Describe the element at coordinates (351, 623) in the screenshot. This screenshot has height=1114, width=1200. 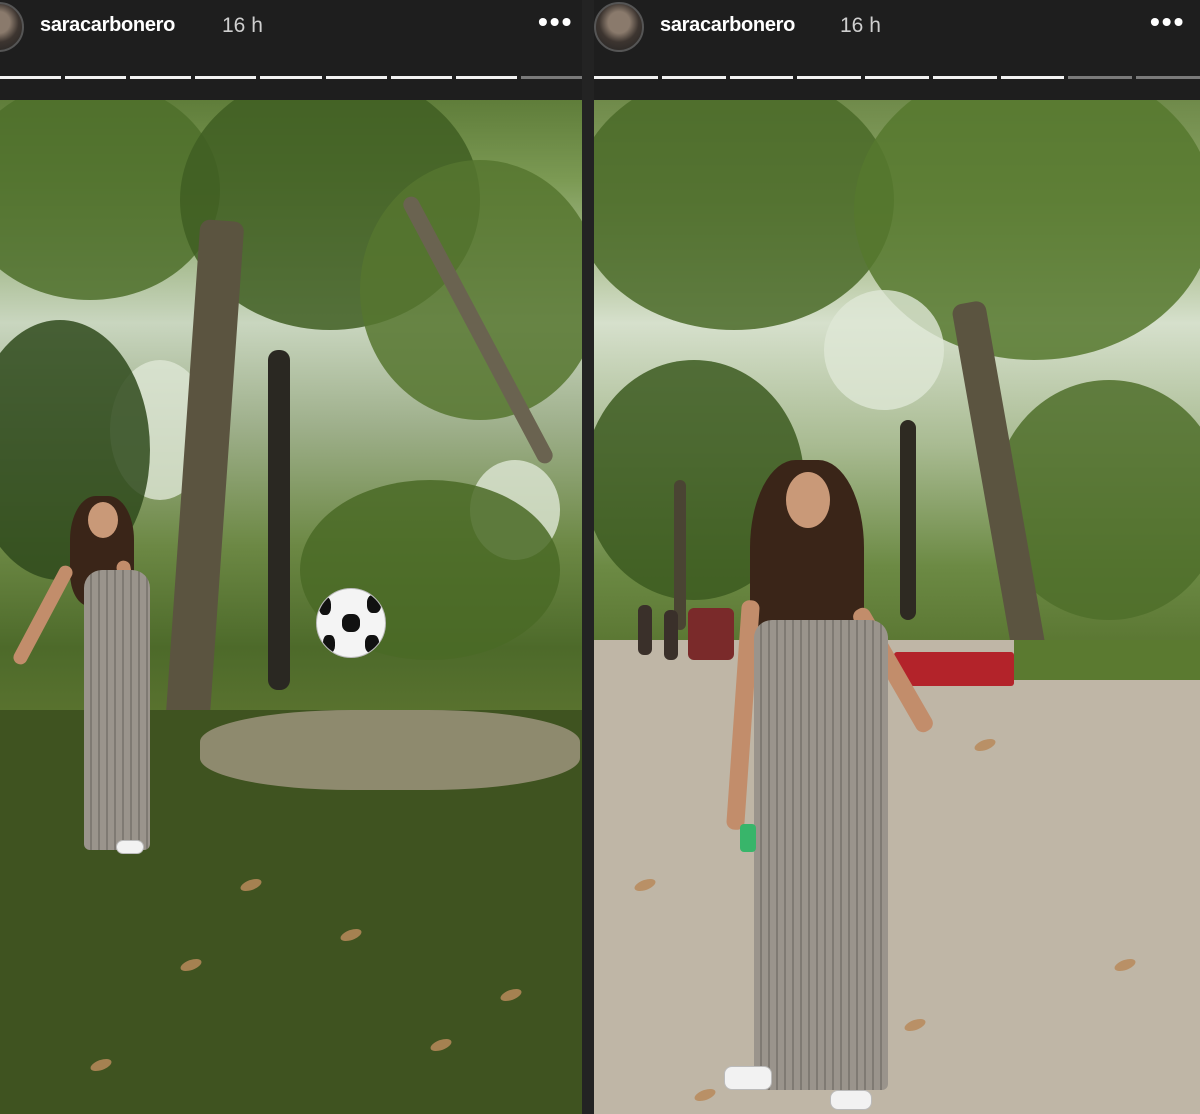
I see `soccer-ball` at that location.